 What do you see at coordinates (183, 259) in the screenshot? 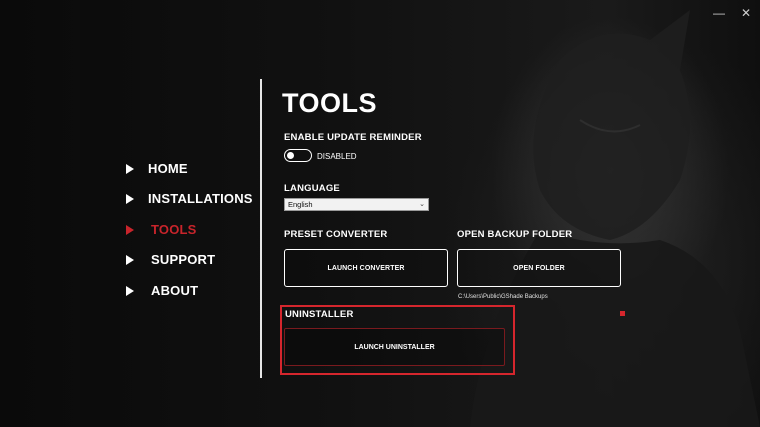
I see `nav-item-label: SUPPORT` at bounding box center [183, 259].